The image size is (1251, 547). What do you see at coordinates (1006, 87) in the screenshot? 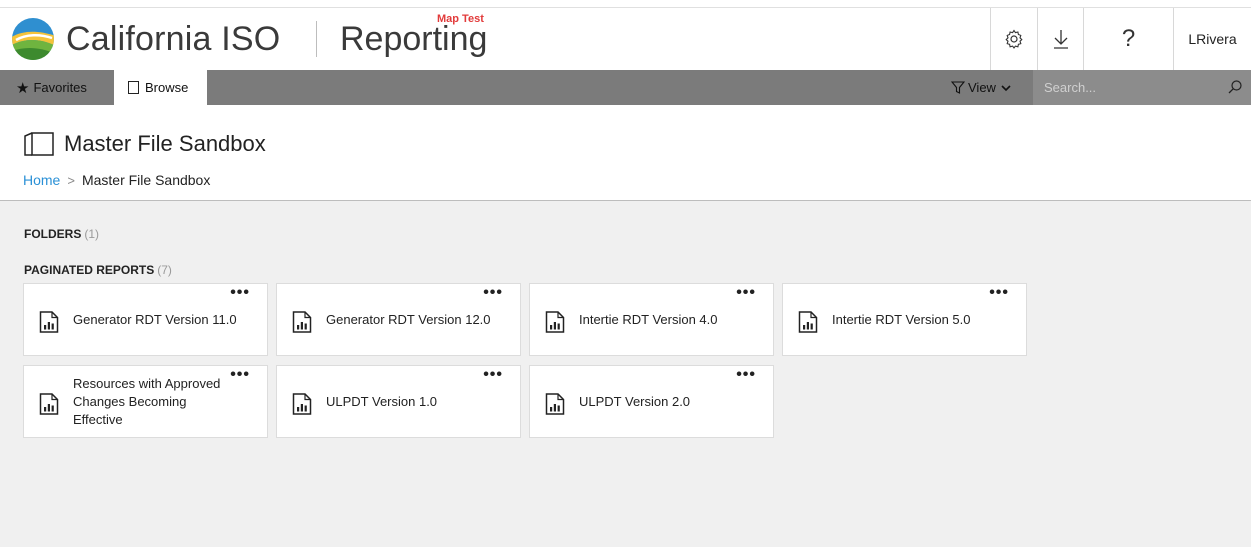
I see `chevron-down-icon` at bounding box center [1006, 87].